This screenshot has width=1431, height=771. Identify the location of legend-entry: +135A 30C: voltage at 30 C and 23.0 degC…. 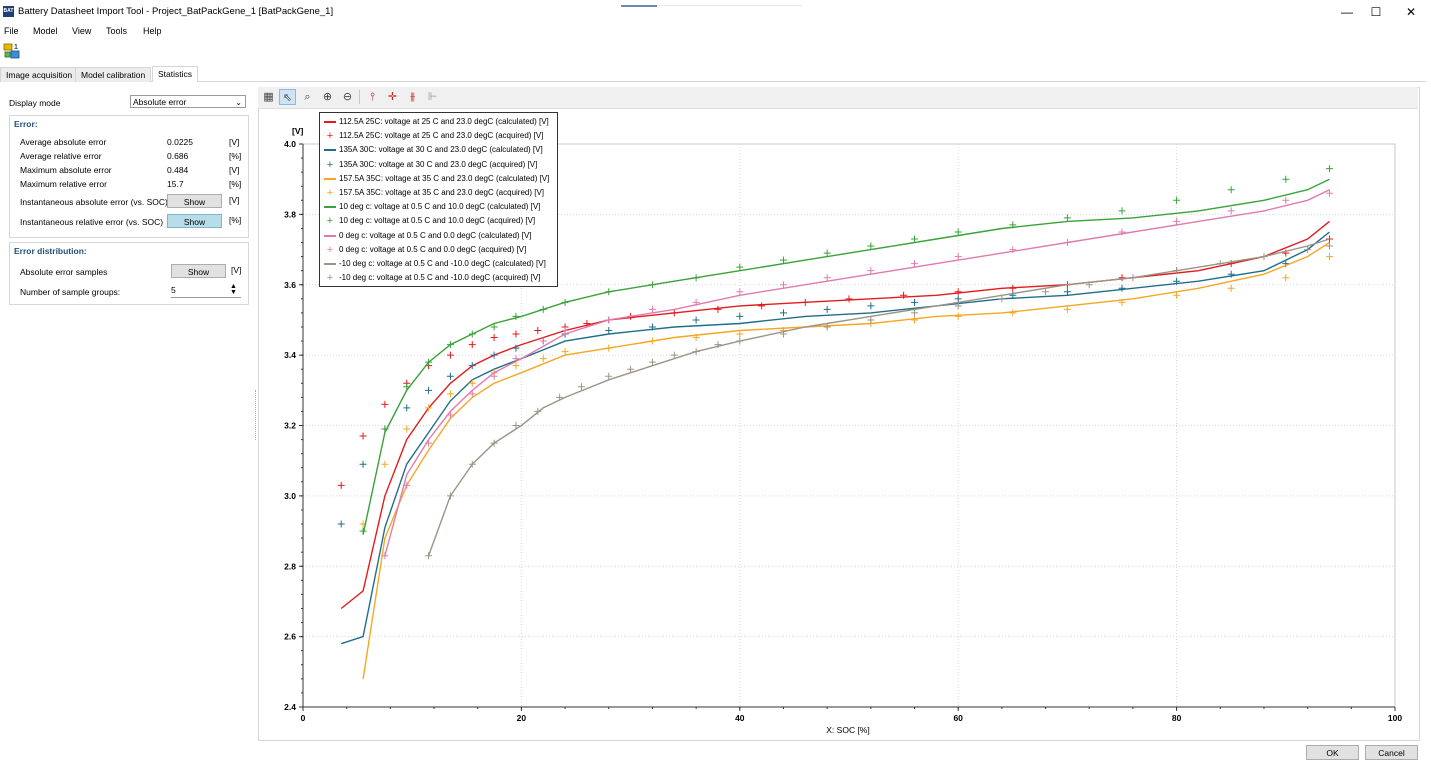
(438, 165).